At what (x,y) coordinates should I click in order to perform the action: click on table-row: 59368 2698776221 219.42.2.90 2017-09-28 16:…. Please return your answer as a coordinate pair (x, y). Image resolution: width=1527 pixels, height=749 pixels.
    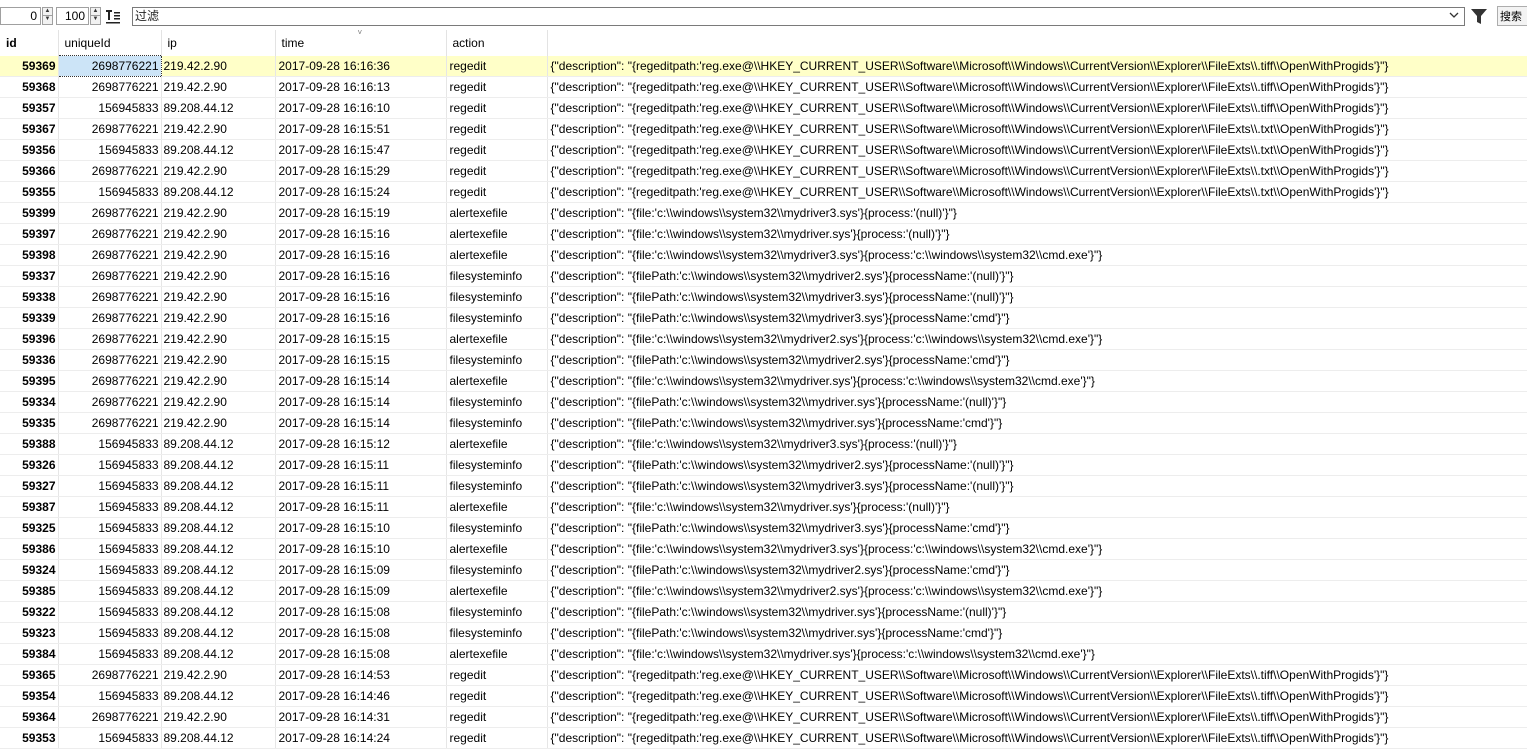
    Looking at the image, I should click on (763, 87).